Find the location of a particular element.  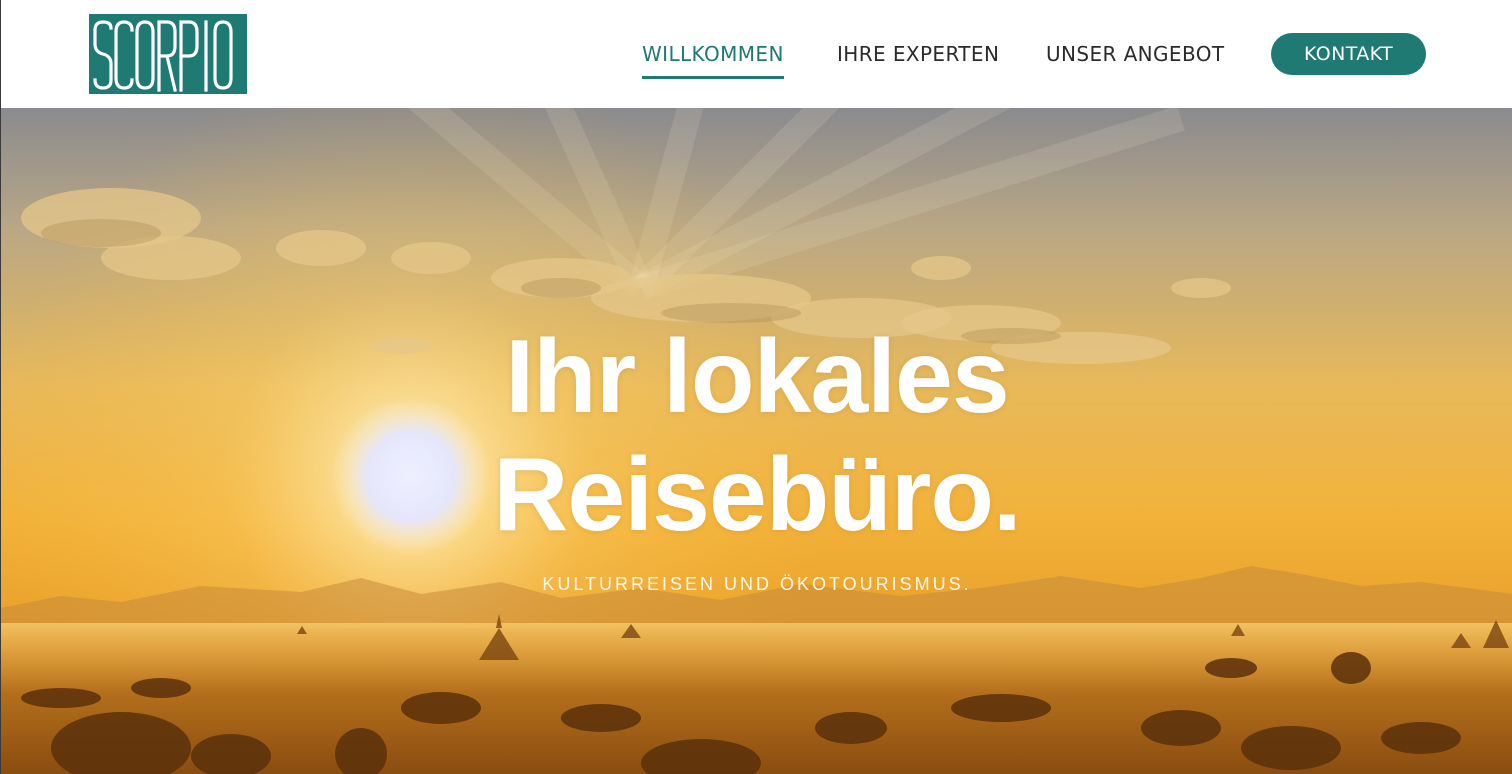

nav-unser-angebot: UNSER ANGEBOT is located at coordinates (1135, 54).